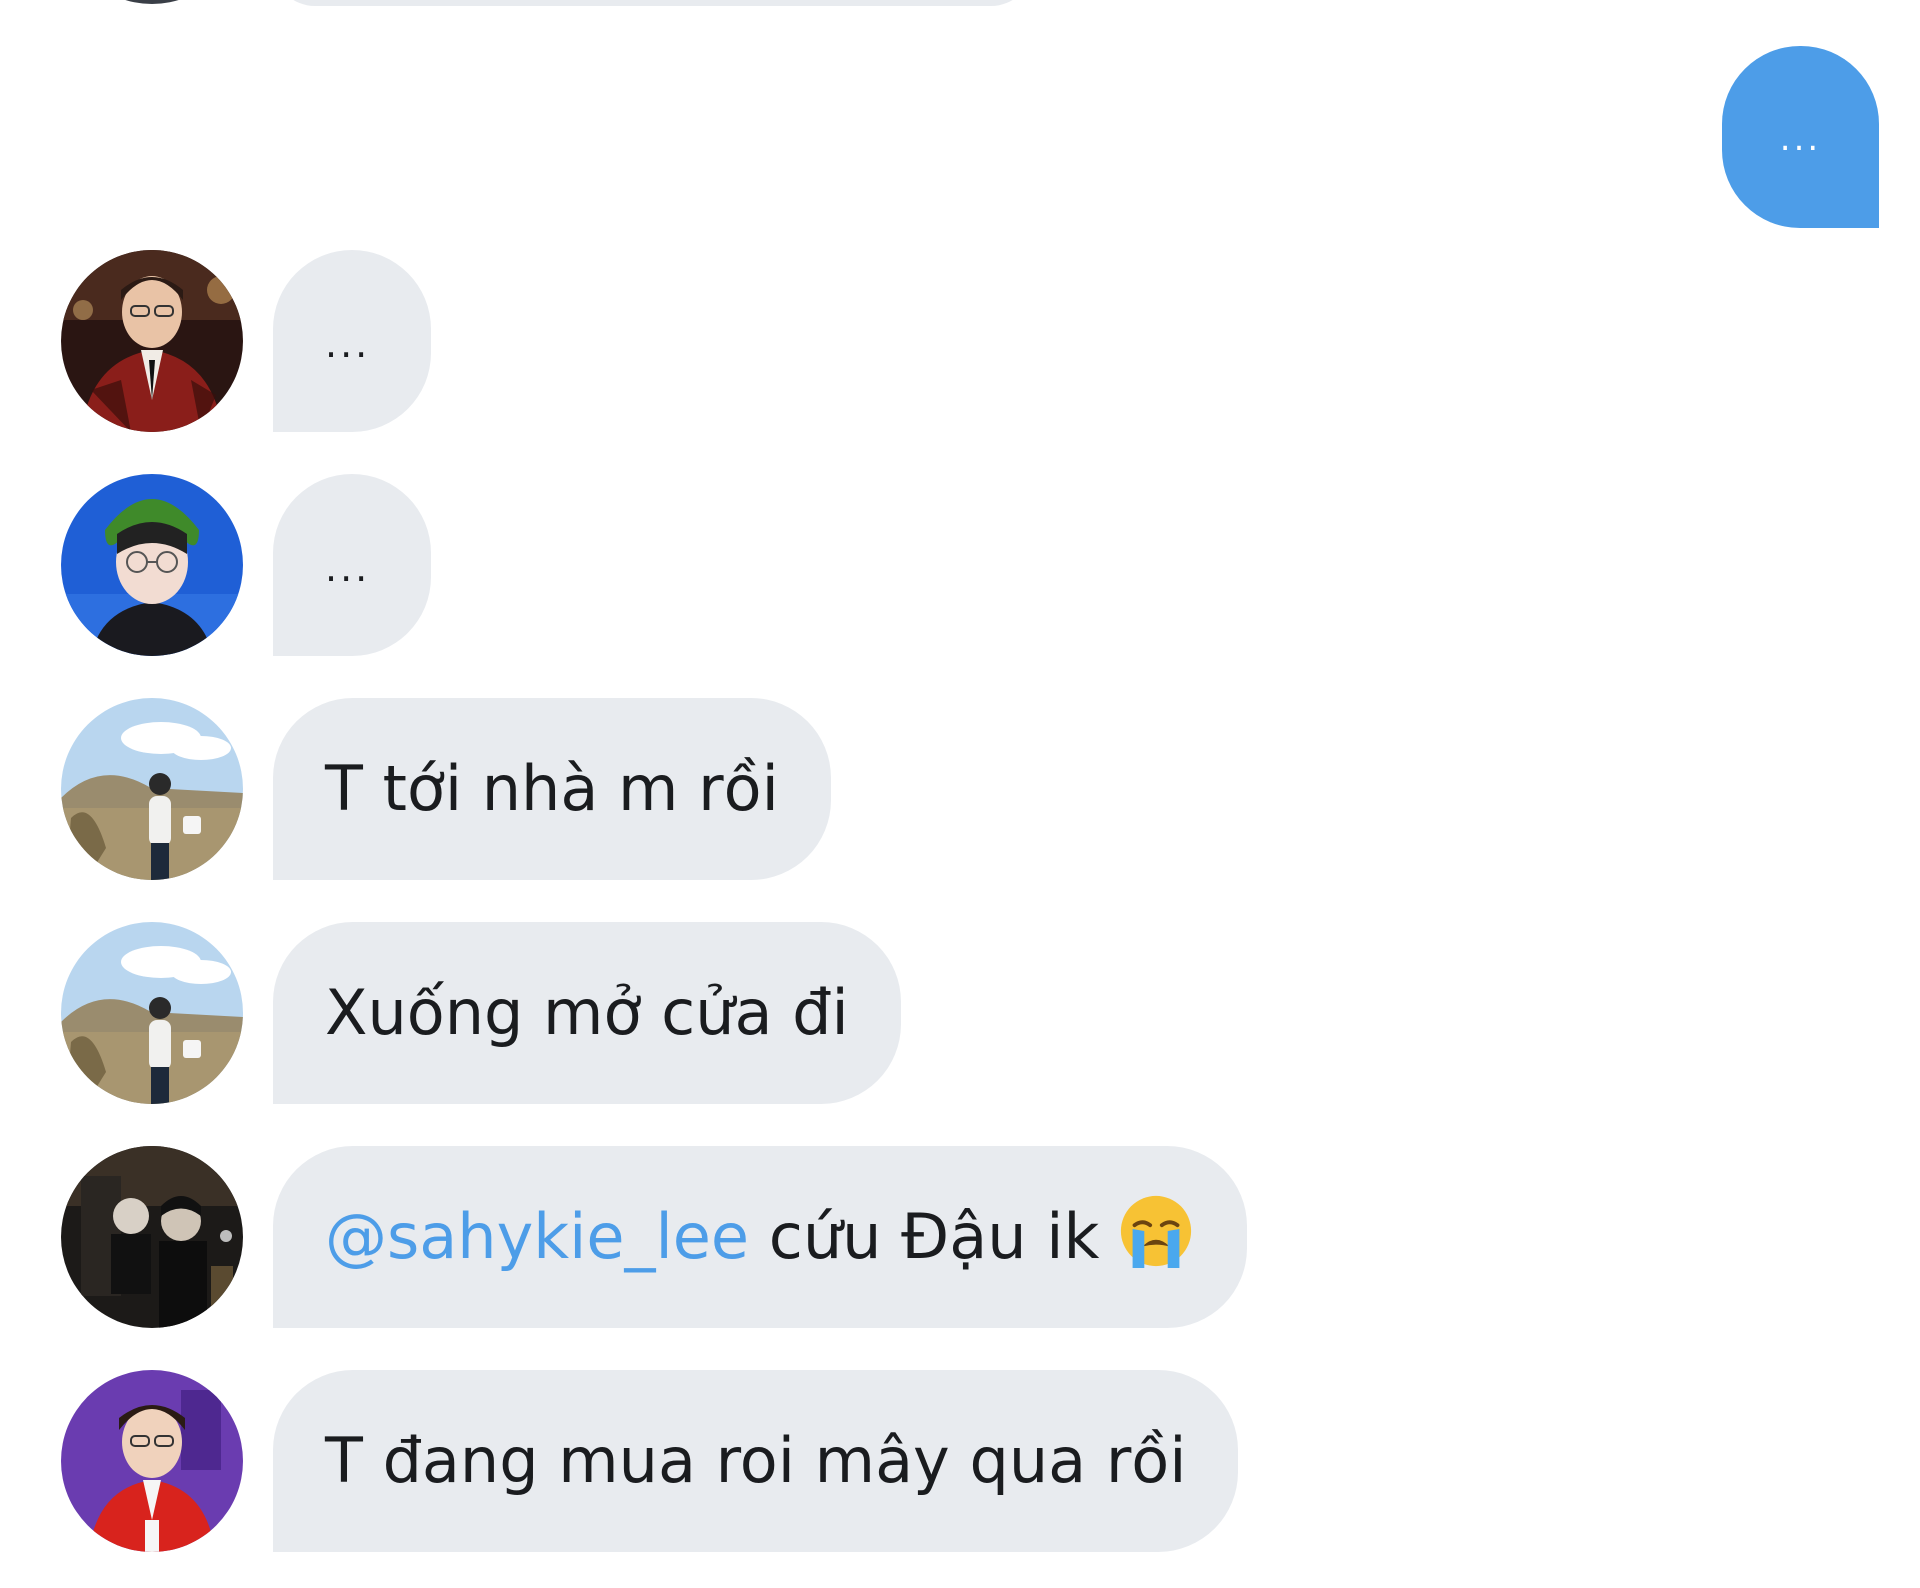  I want to click on loudly-crying-face-icon, so click(1156, 1232).